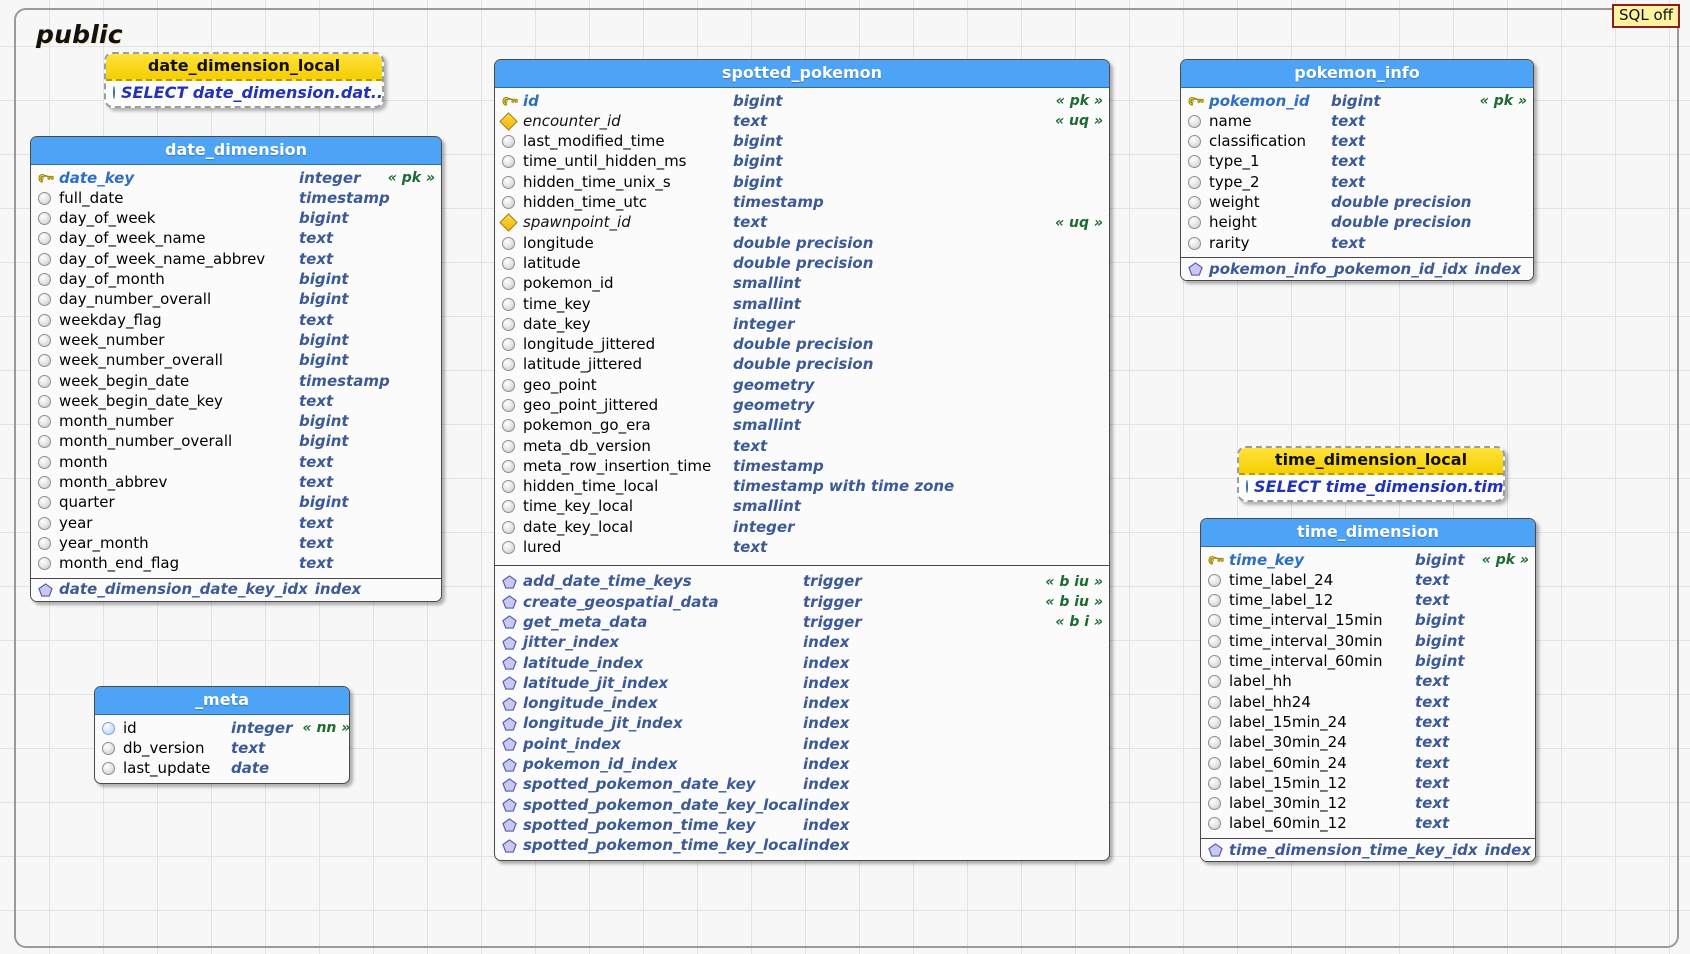  Describe the element at coordinates (802, 202) in the screenshot. I see `column-row: hidden_time_utc timestamp` at that location.